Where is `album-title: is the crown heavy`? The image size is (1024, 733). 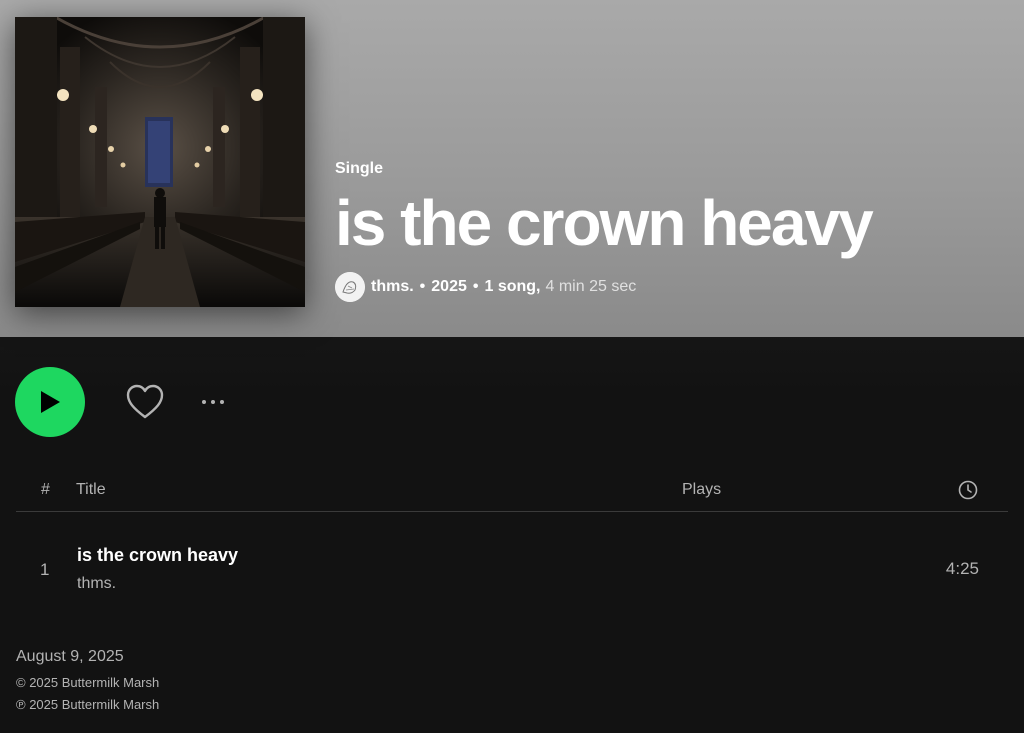 album-title: is the crown heavy is located at coordinates (604, 223).